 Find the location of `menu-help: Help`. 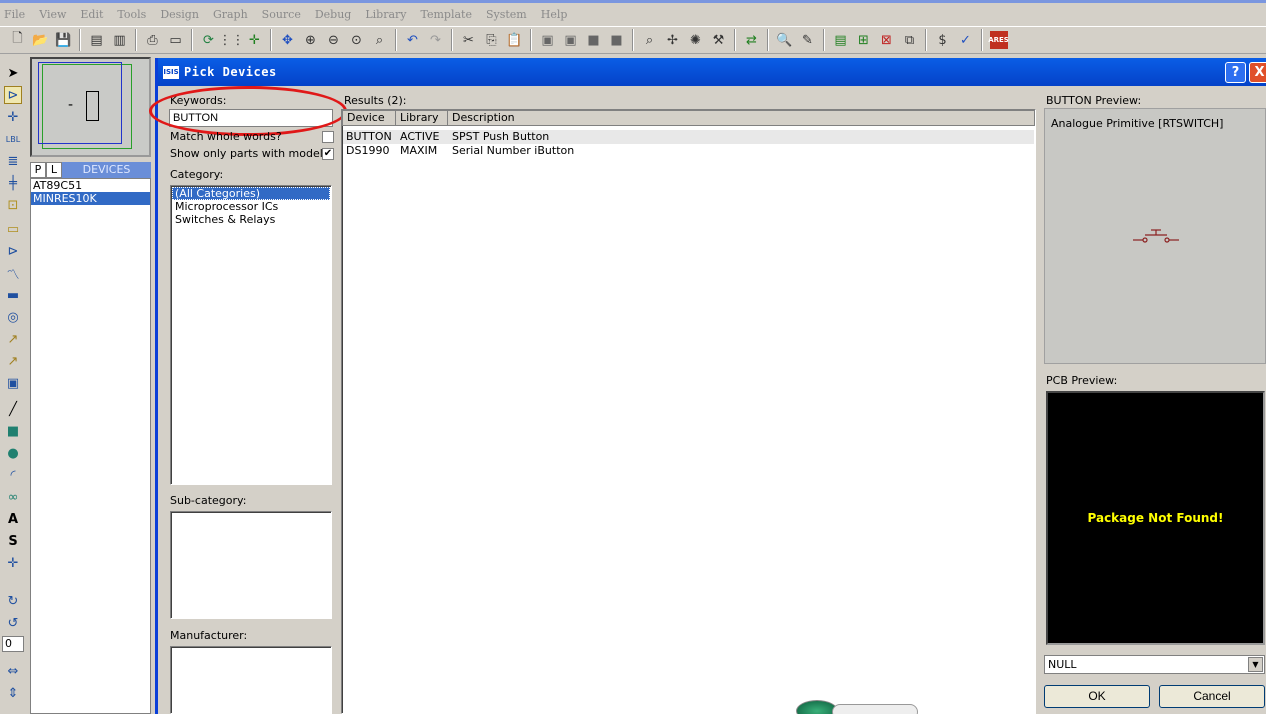

menu-help: Help is located at coordinates (554, 14).